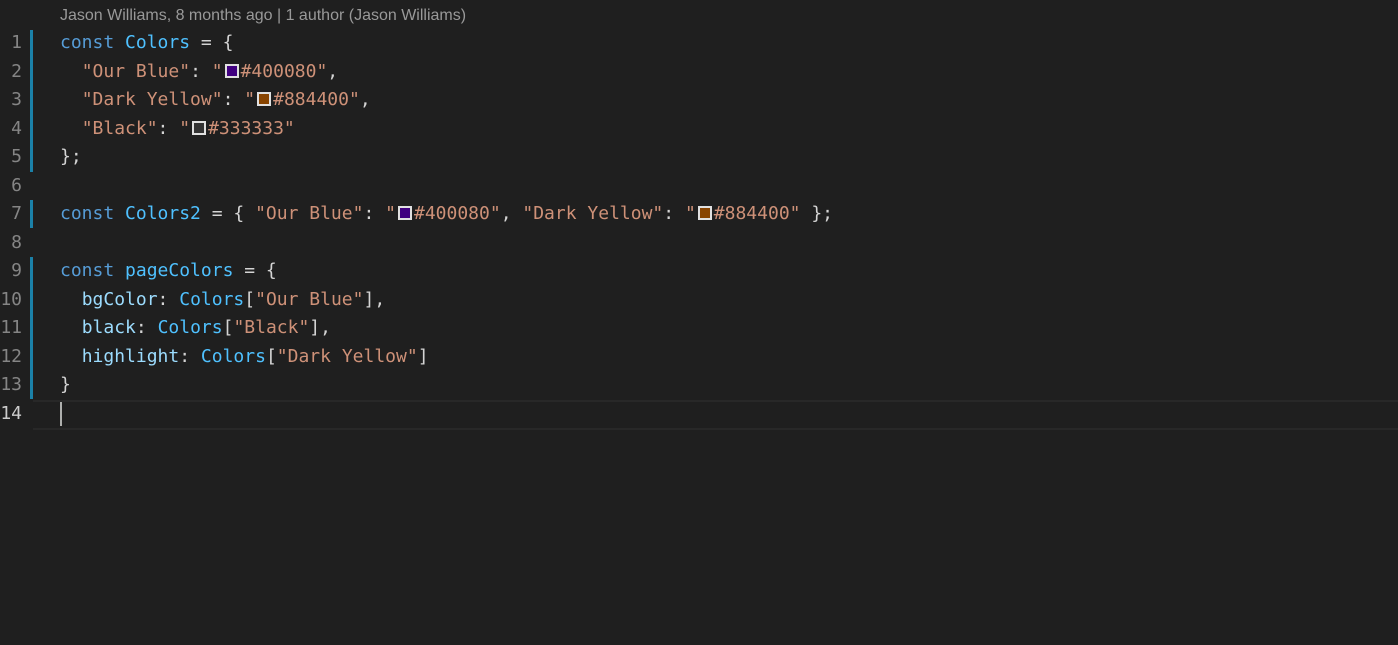 This screenshot has height=645, width=1398. What do you see at coordinates (16, 213) in the screenshot?
I see `line-number: 7` at bounding box center [16, 213].